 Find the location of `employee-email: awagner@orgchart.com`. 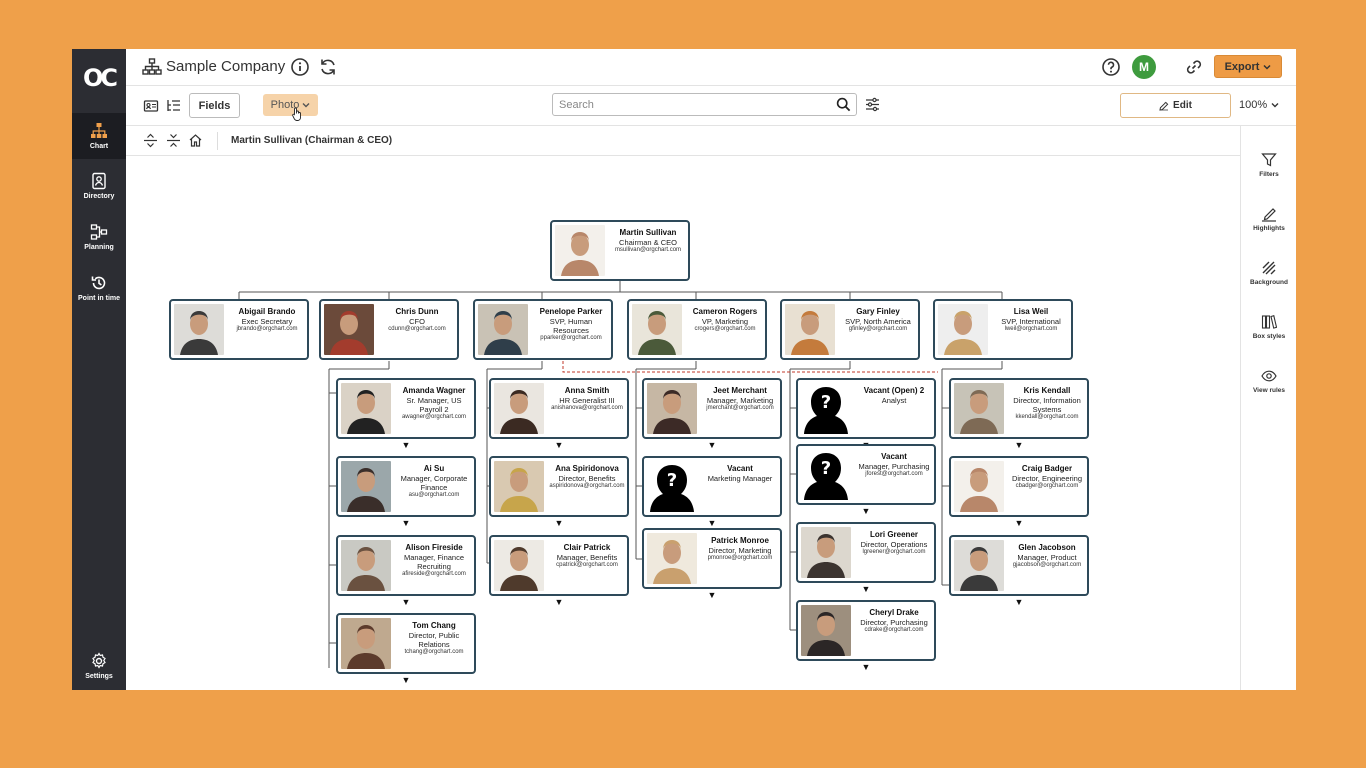

employee-email: awagner@orgchart.com is located at coordinates (434, 416).